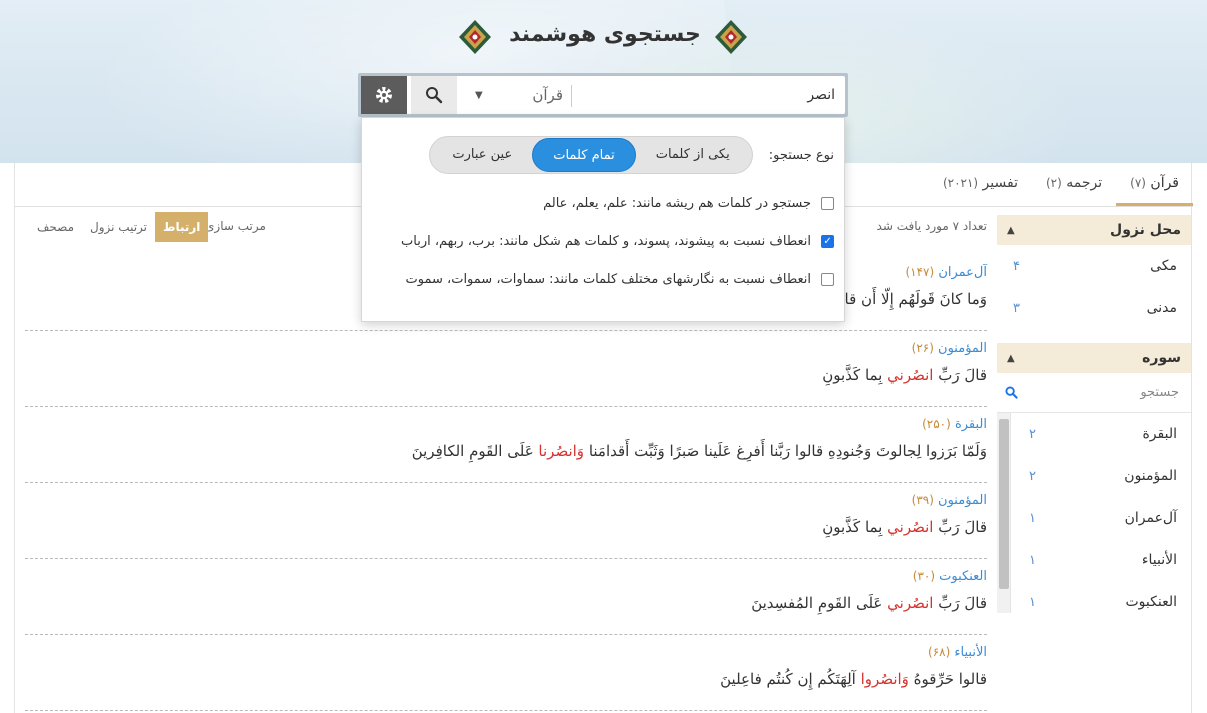 Image resolution: width=1207 pixels, height=713 pixels. I want to click on scrollbar-thumb, so click(1004, 504).